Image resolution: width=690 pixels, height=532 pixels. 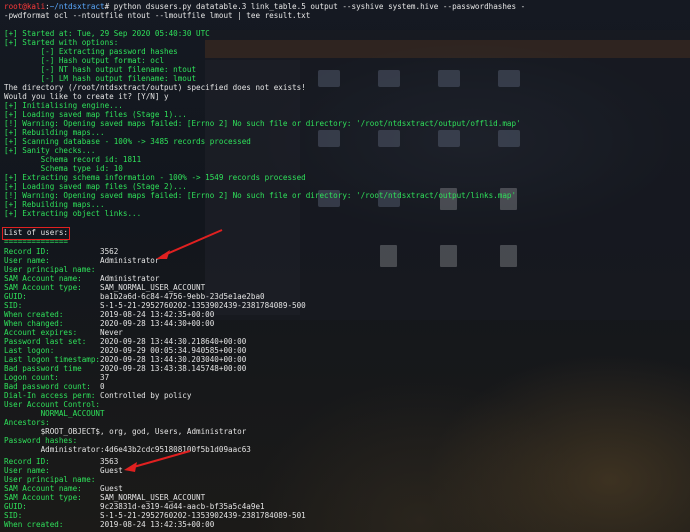 What do you see at coordinates (36, 233) in the screenshot?
I see `highlight-box` at bounding box center [36, 233].